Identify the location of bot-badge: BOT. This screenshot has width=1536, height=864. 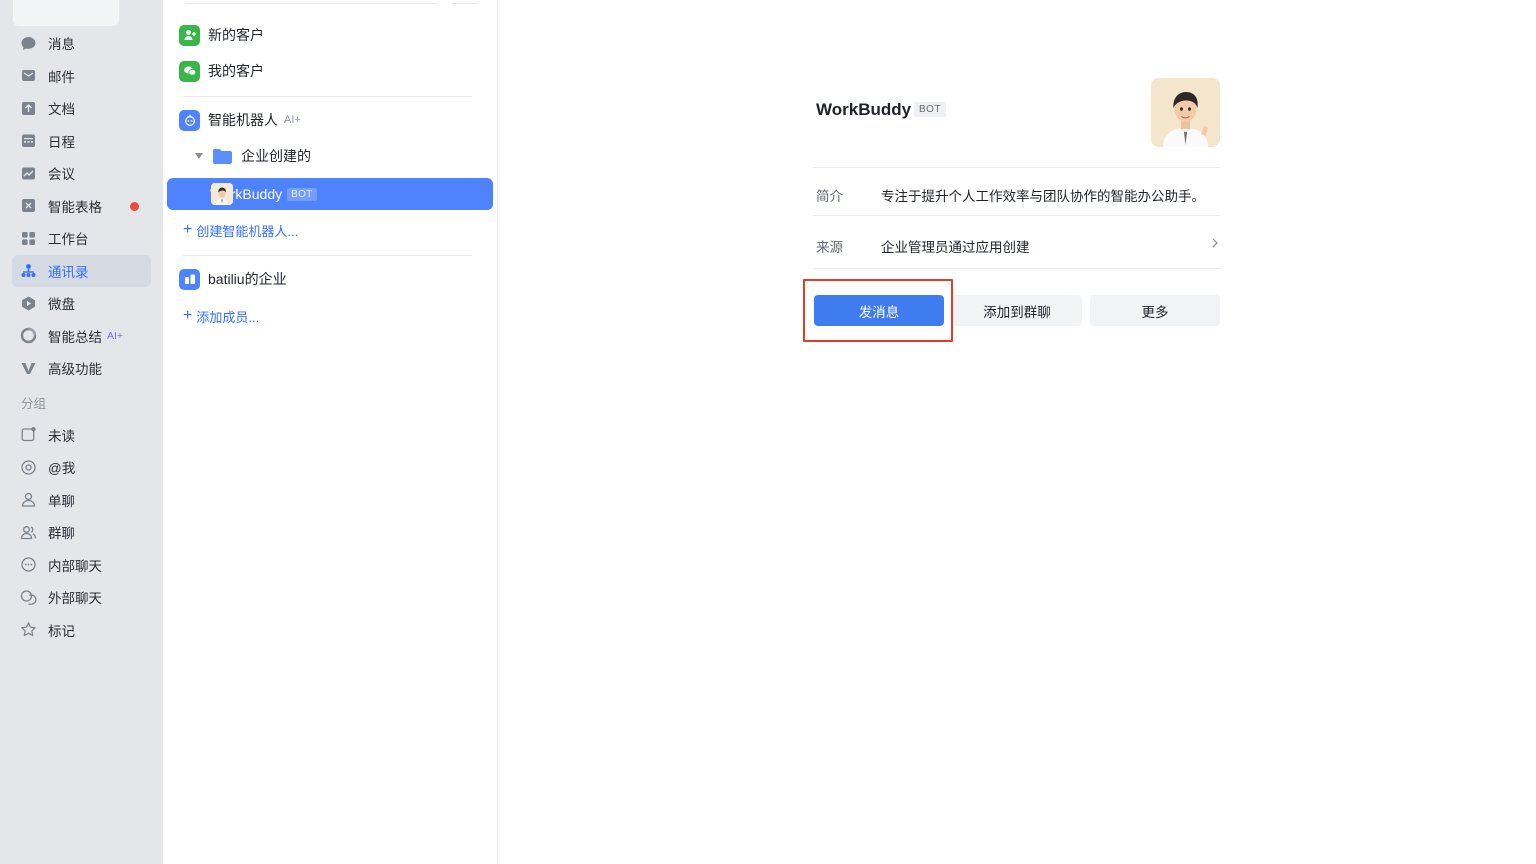
(302, 194).